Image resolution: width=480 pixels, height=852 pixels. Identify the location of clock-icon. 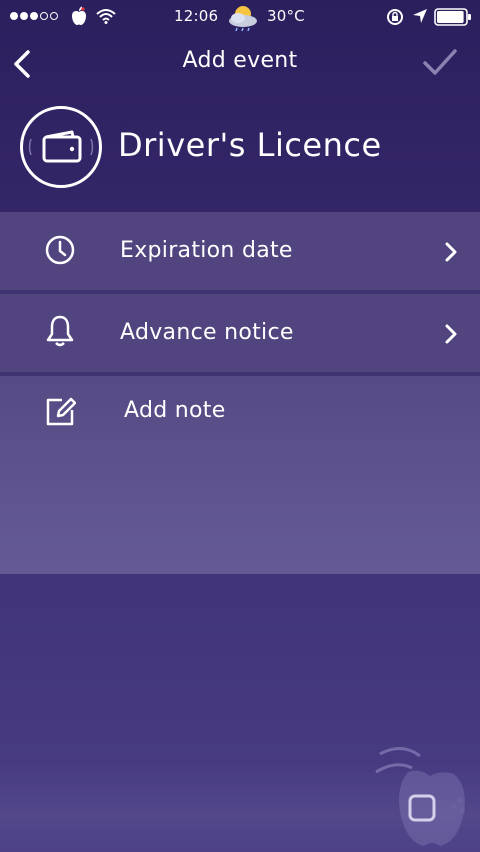
(60, 250).